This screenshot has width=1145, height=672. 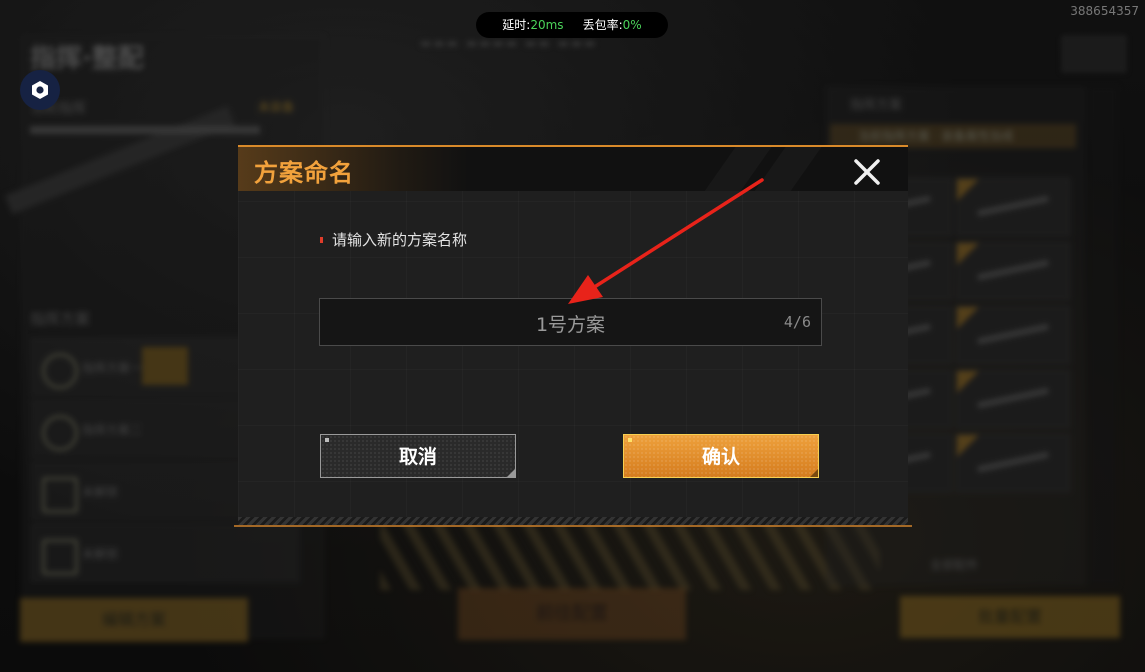 What do you see at coordinates (570, 325) in the screenshot?
I see `plan-name-value: 1号方案` at bounding box center [570, 325].